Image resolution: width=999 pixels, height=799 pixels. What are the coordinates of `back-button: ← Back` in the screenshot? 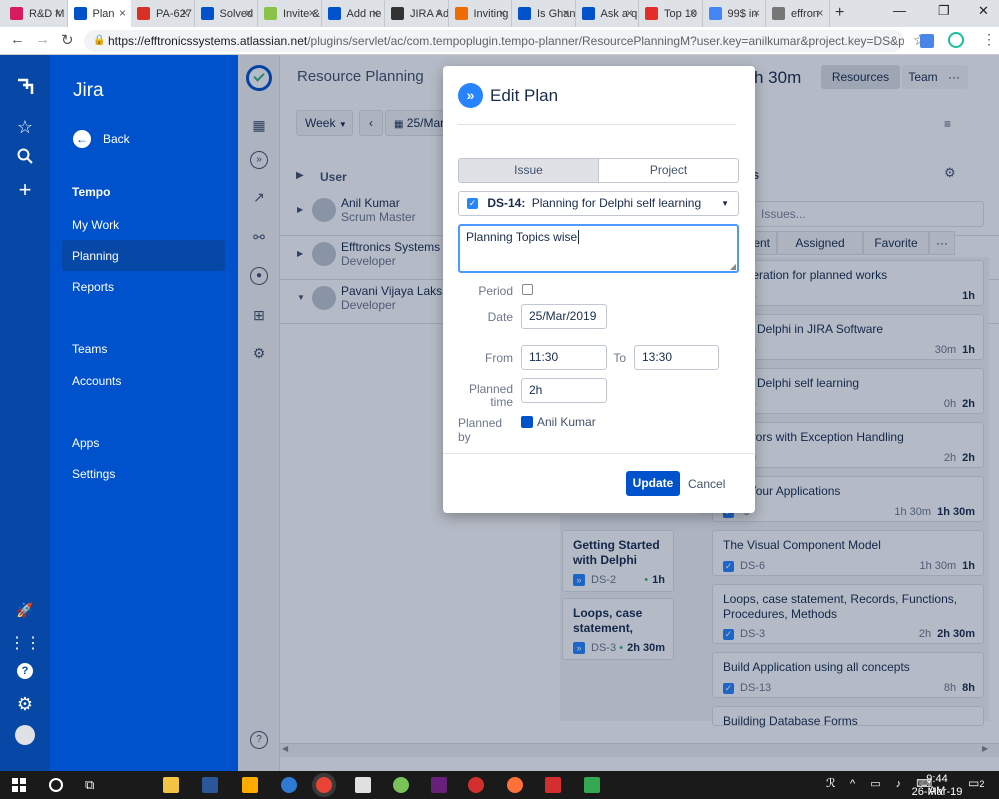 It's located at (101, 139).